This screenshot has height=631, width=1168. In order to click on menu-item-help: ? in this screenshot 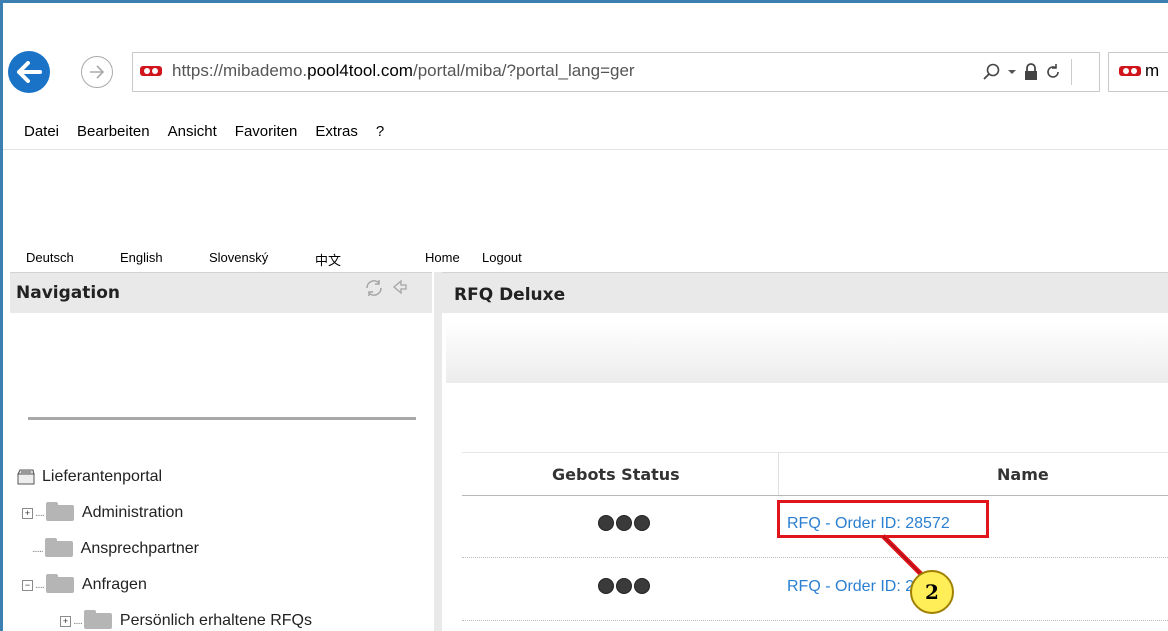, I will do `click(380, 131)`.